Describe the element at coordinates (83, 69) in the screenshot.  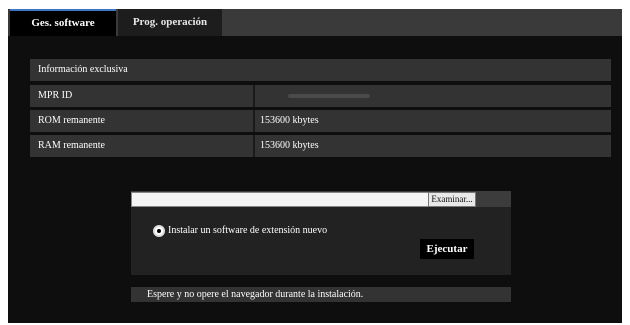
I see `info-header-label: Información exclusiva` at that location.